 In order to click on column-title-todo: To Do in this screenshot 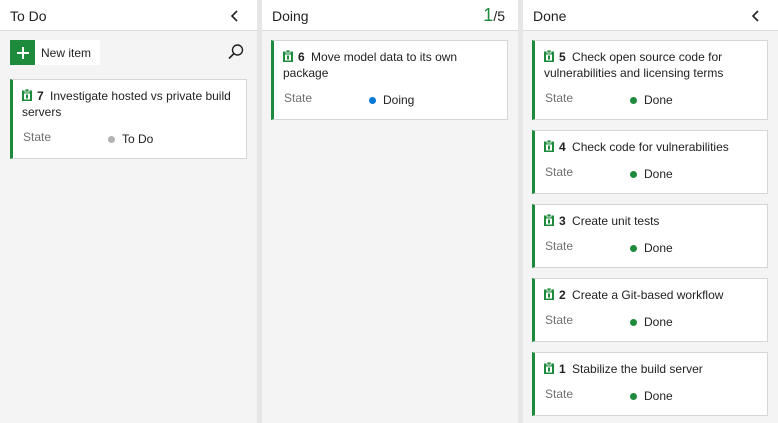, I will do `click(28, 16)`.